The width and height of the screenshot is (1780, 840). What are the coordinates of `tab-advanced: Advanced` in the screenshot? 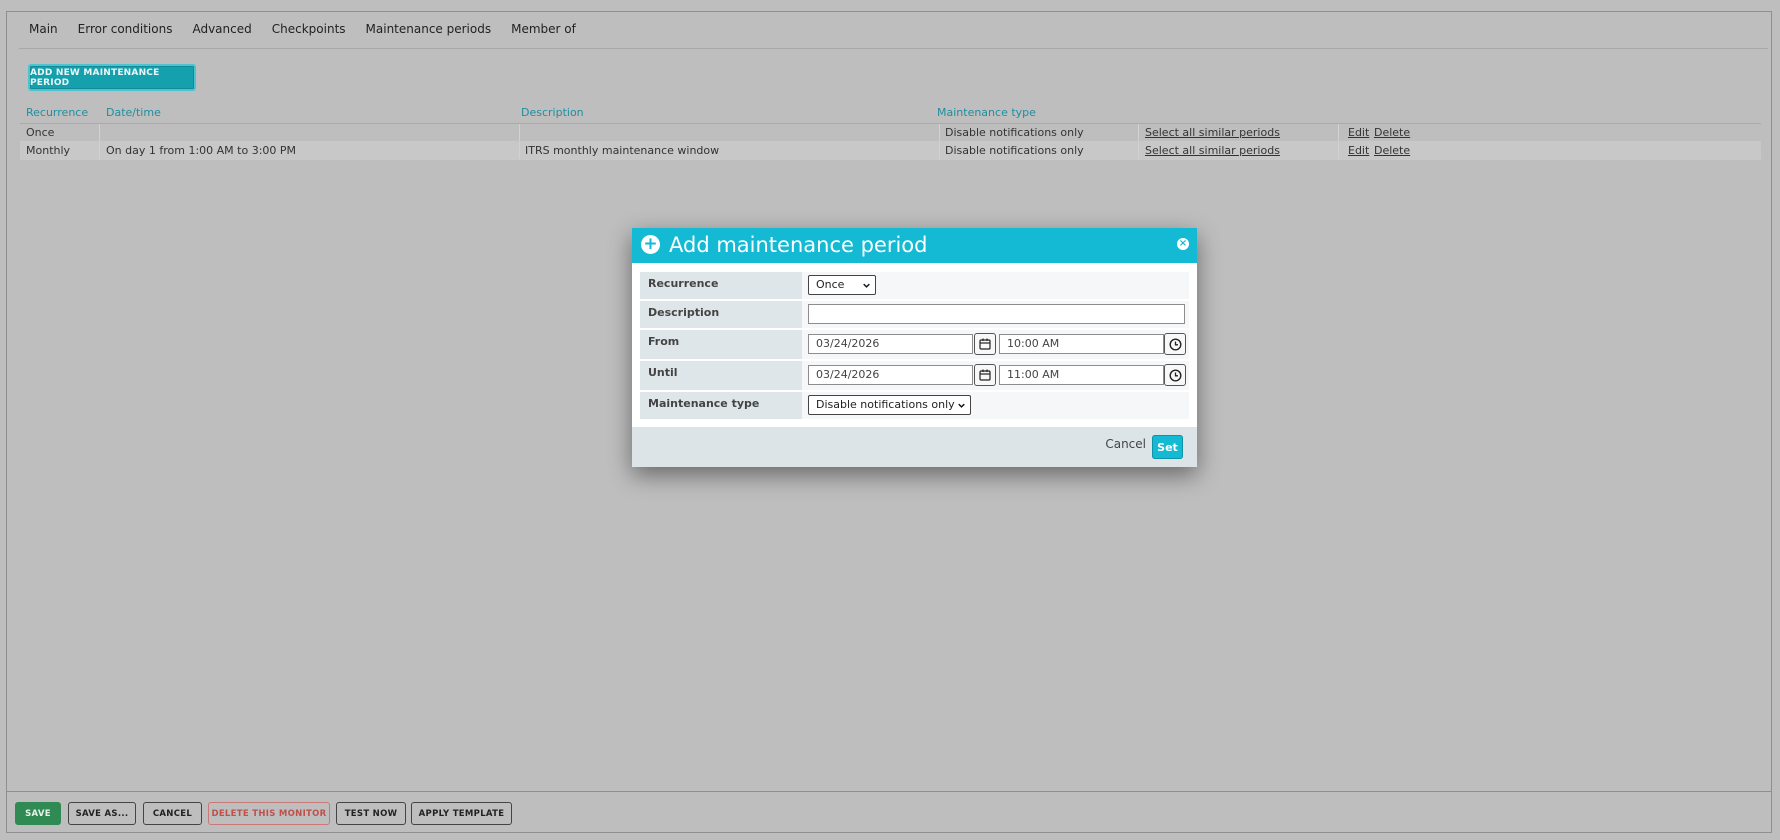 It's located at (221, 30).